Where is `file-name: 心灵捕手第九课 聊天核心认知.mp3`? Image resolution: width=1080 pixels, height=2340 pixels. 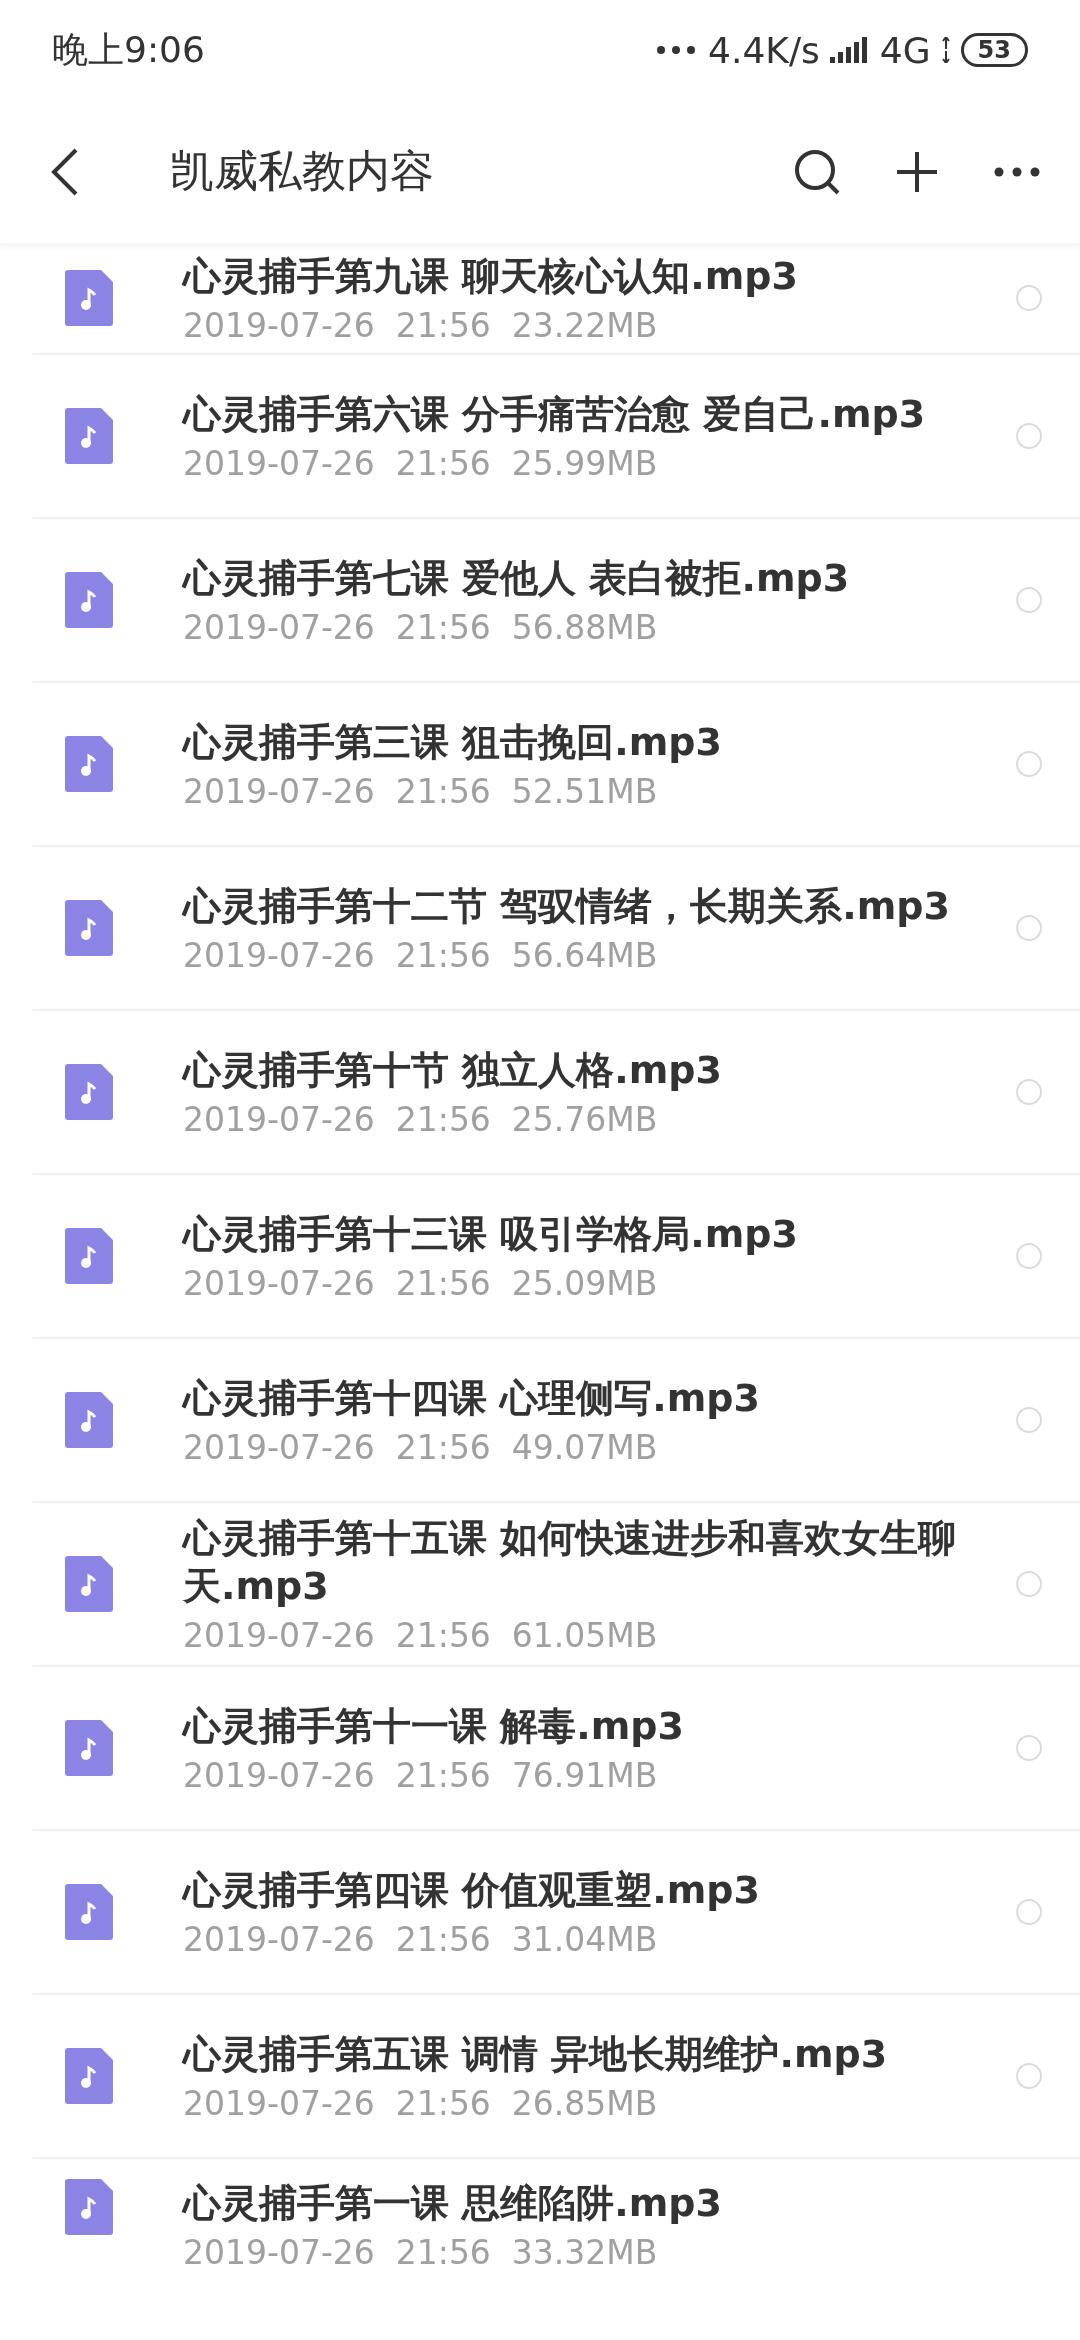
file-name: 心灵捕手第九课 聊天核心认知.mp3 is located at coordinates (598, 275).